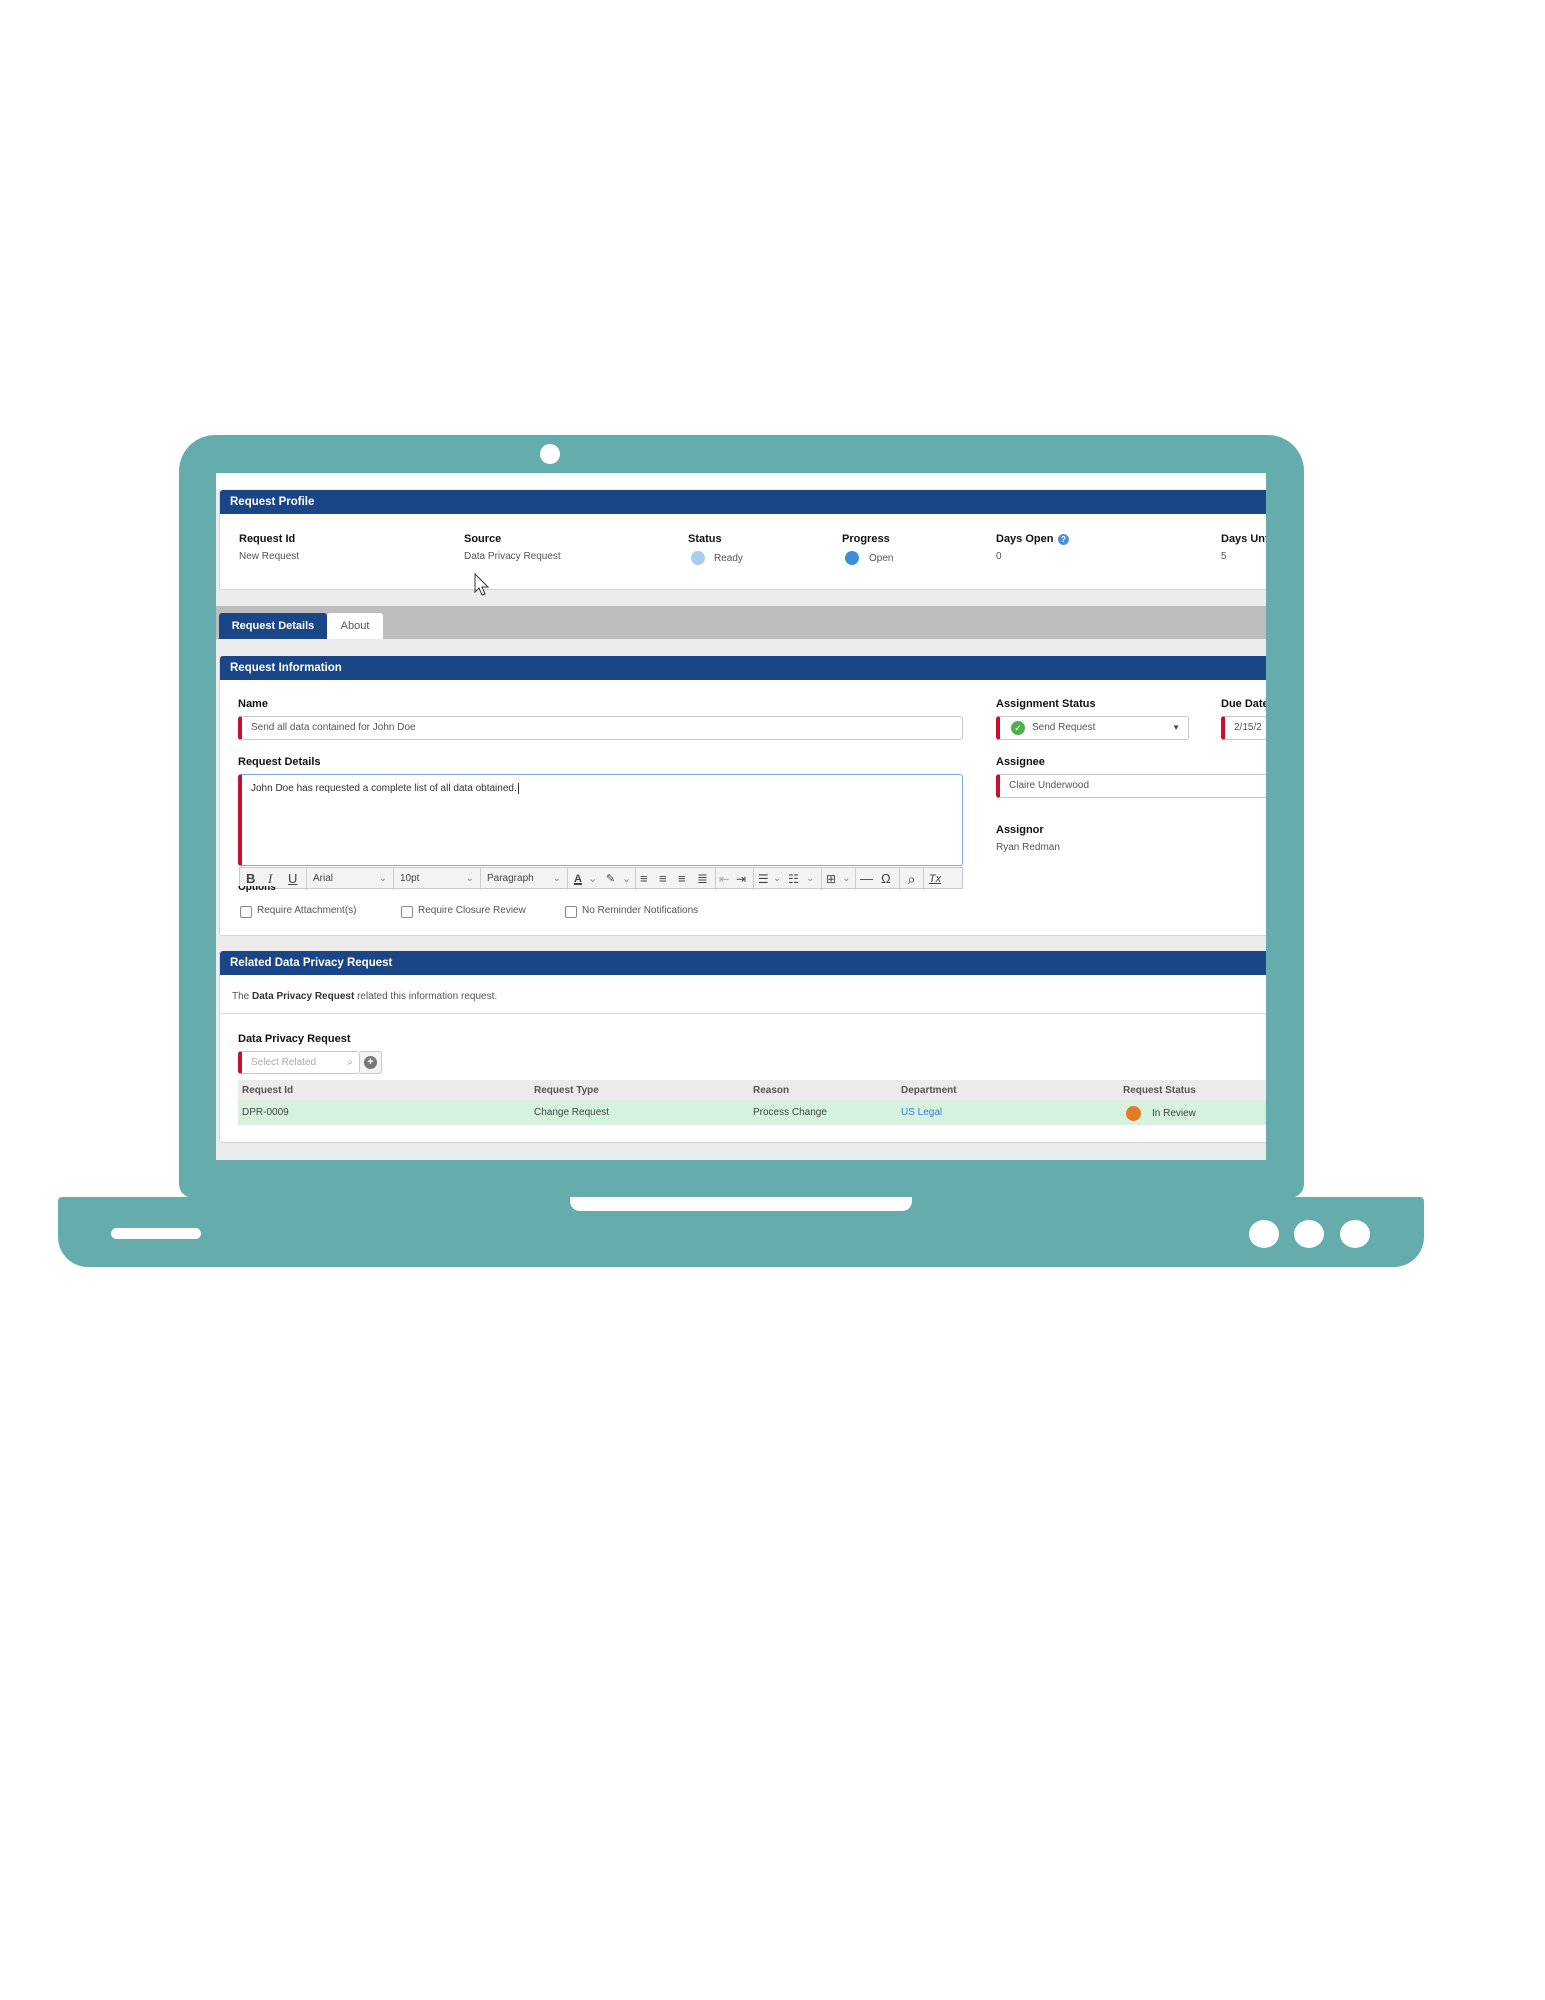 The width and height of the screenshot is (1545, 2000). Describe the element at coordinates (1131, 786) in the screenshot. I see `assignee-input: Claire Underwood` at that location.